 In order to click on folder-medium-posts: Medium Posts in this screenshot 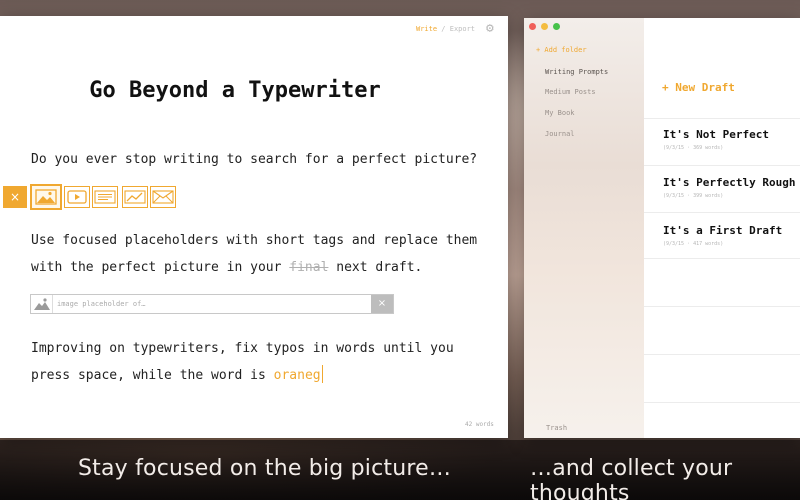, I will do `click(570, 92)`.